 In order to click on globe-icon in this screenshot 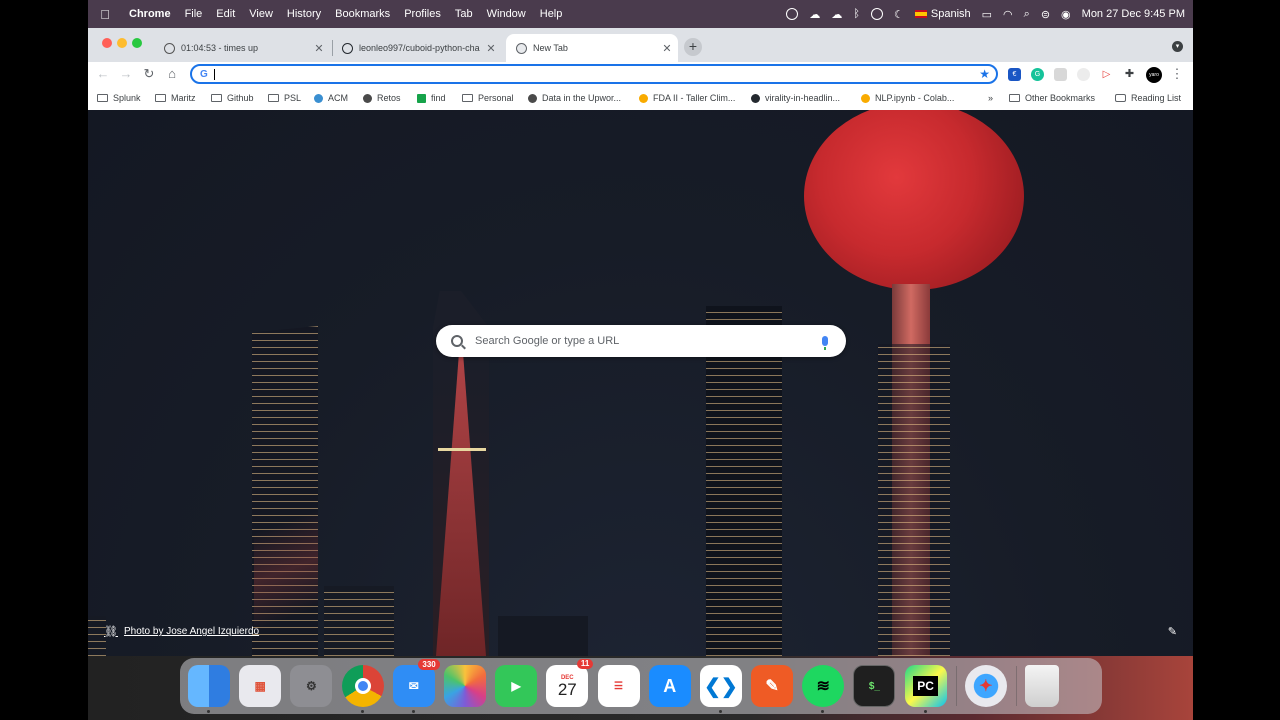, I will do `click(367, 98)`.